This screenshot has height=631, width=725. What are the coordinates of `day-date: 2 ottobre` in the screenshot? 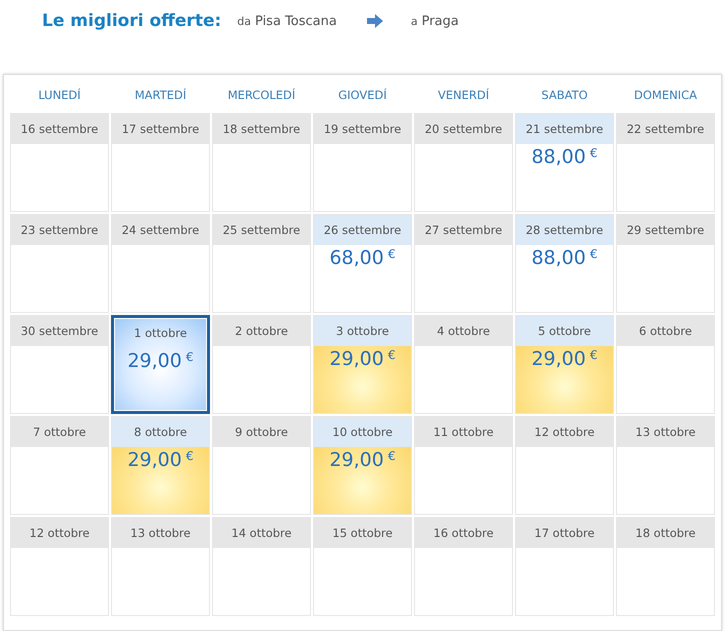 It's located at (261, 331).